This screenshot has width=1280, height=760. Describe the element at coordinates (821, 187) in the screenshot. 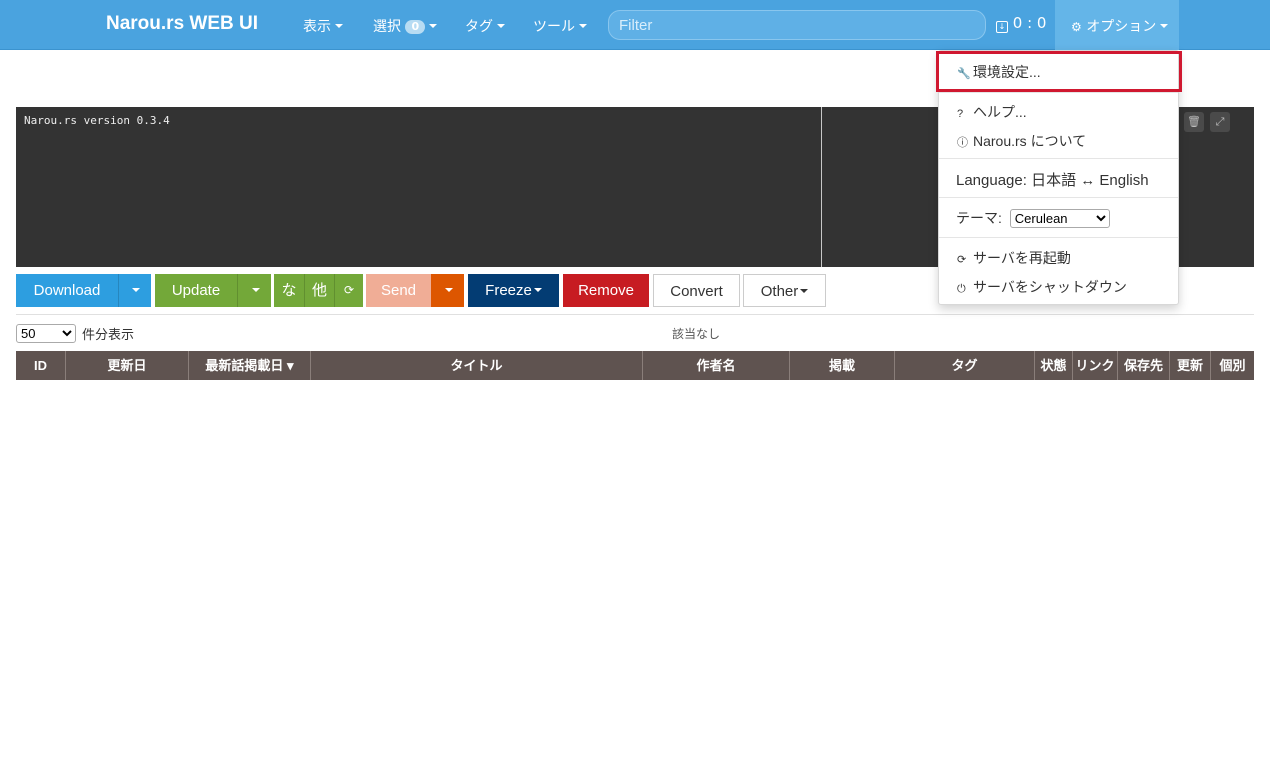

I see `console-divider` at that location.